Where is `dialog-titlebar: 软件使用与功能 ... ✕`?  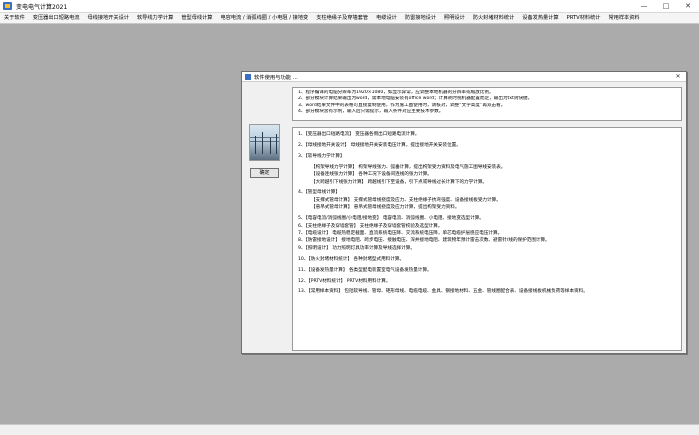
dialog-titlebar: 软件使用与功能 ... ✕ is located at coordinates (464, 77).